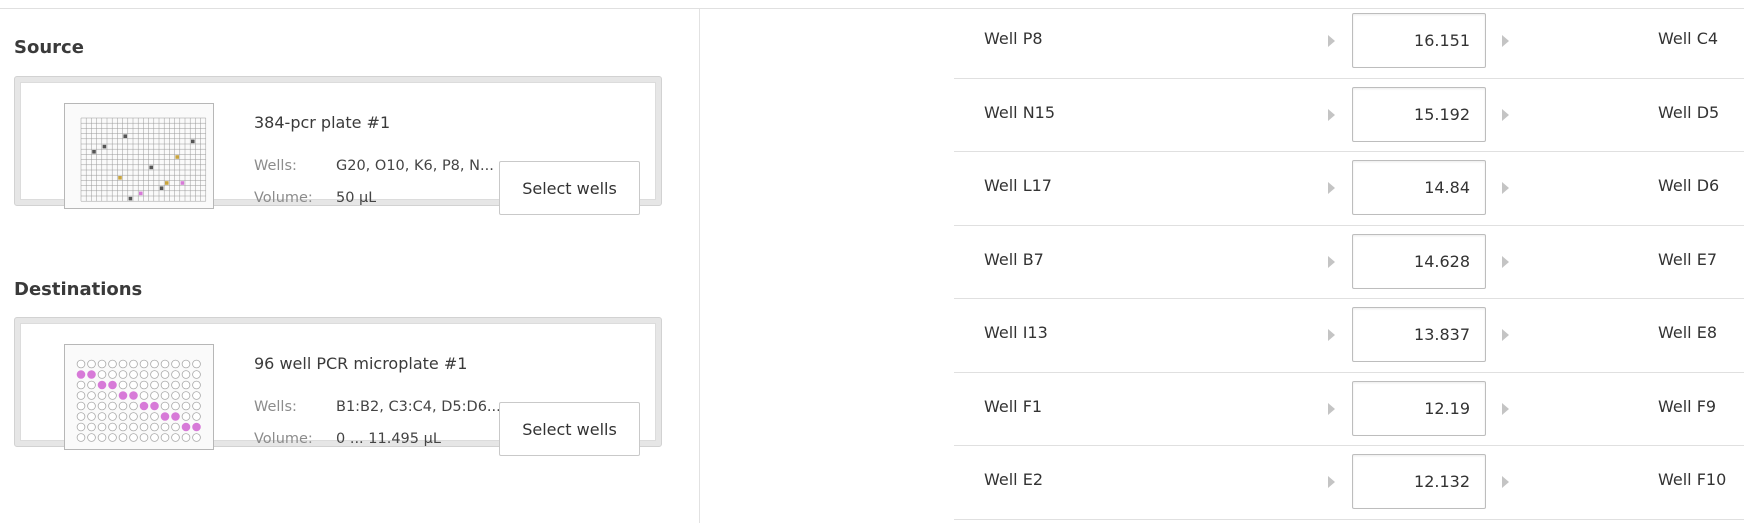  What do you see at coordinates (275, 407) in the screenshot?
I see `destination-wells-label: Wells:` at bounding box center [275, 407].